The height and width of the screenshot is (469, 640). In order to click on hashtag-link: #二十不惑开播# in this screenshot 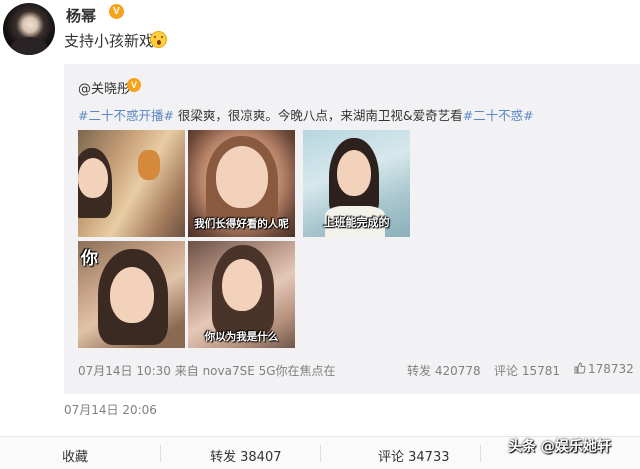, I will do `click(126, 115)`.